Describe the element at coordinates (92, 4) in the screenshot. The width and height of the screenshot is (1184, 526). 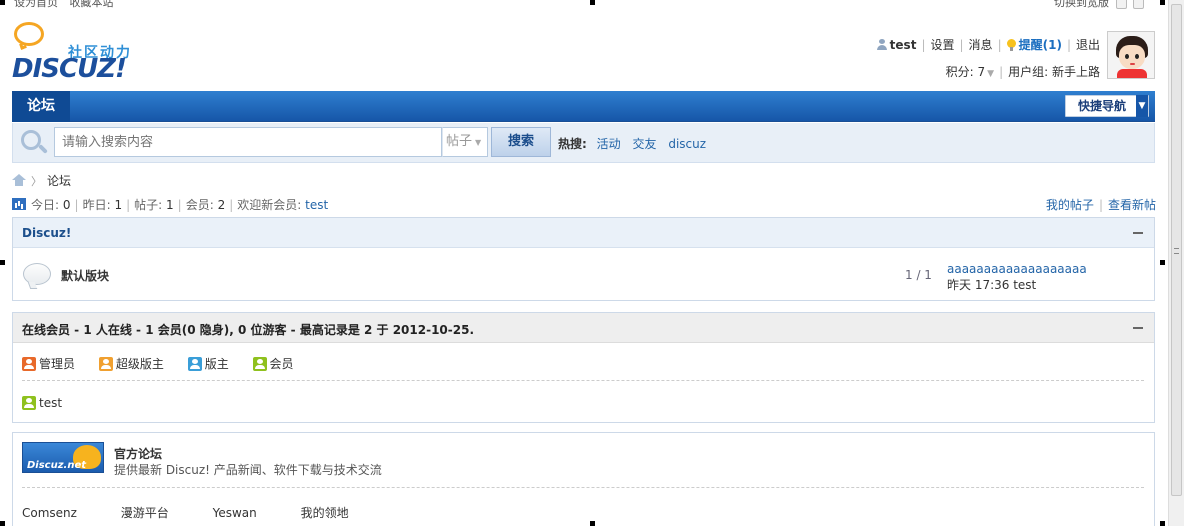
I see `bookmark-link: 收藏本站` at that location.